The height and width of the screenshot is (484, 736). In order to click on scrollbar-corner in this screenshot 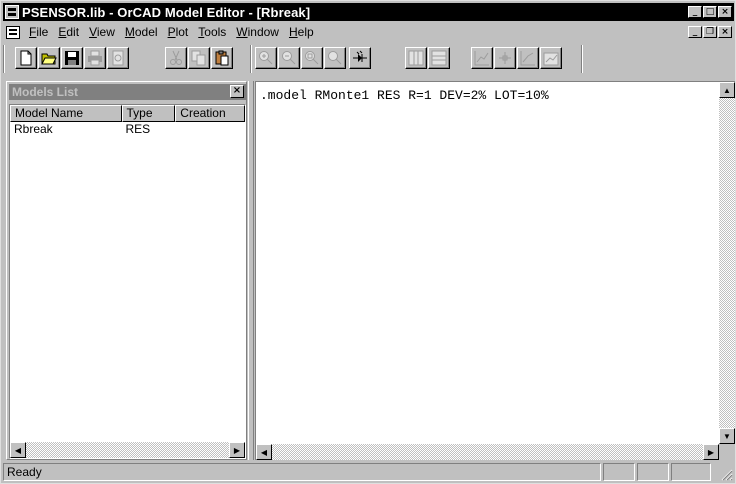, I will do `click(727, 452)`.